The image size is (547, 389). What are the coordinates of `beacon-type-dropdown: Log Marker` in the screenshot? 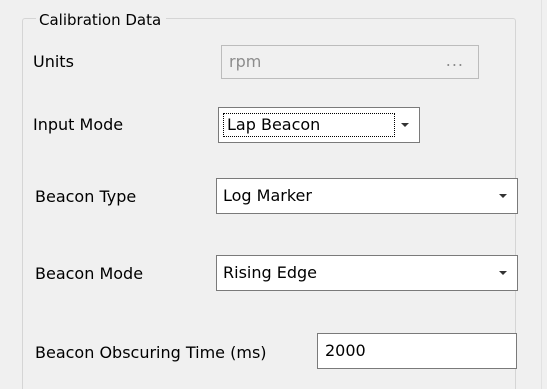 It's located at (367, 196).